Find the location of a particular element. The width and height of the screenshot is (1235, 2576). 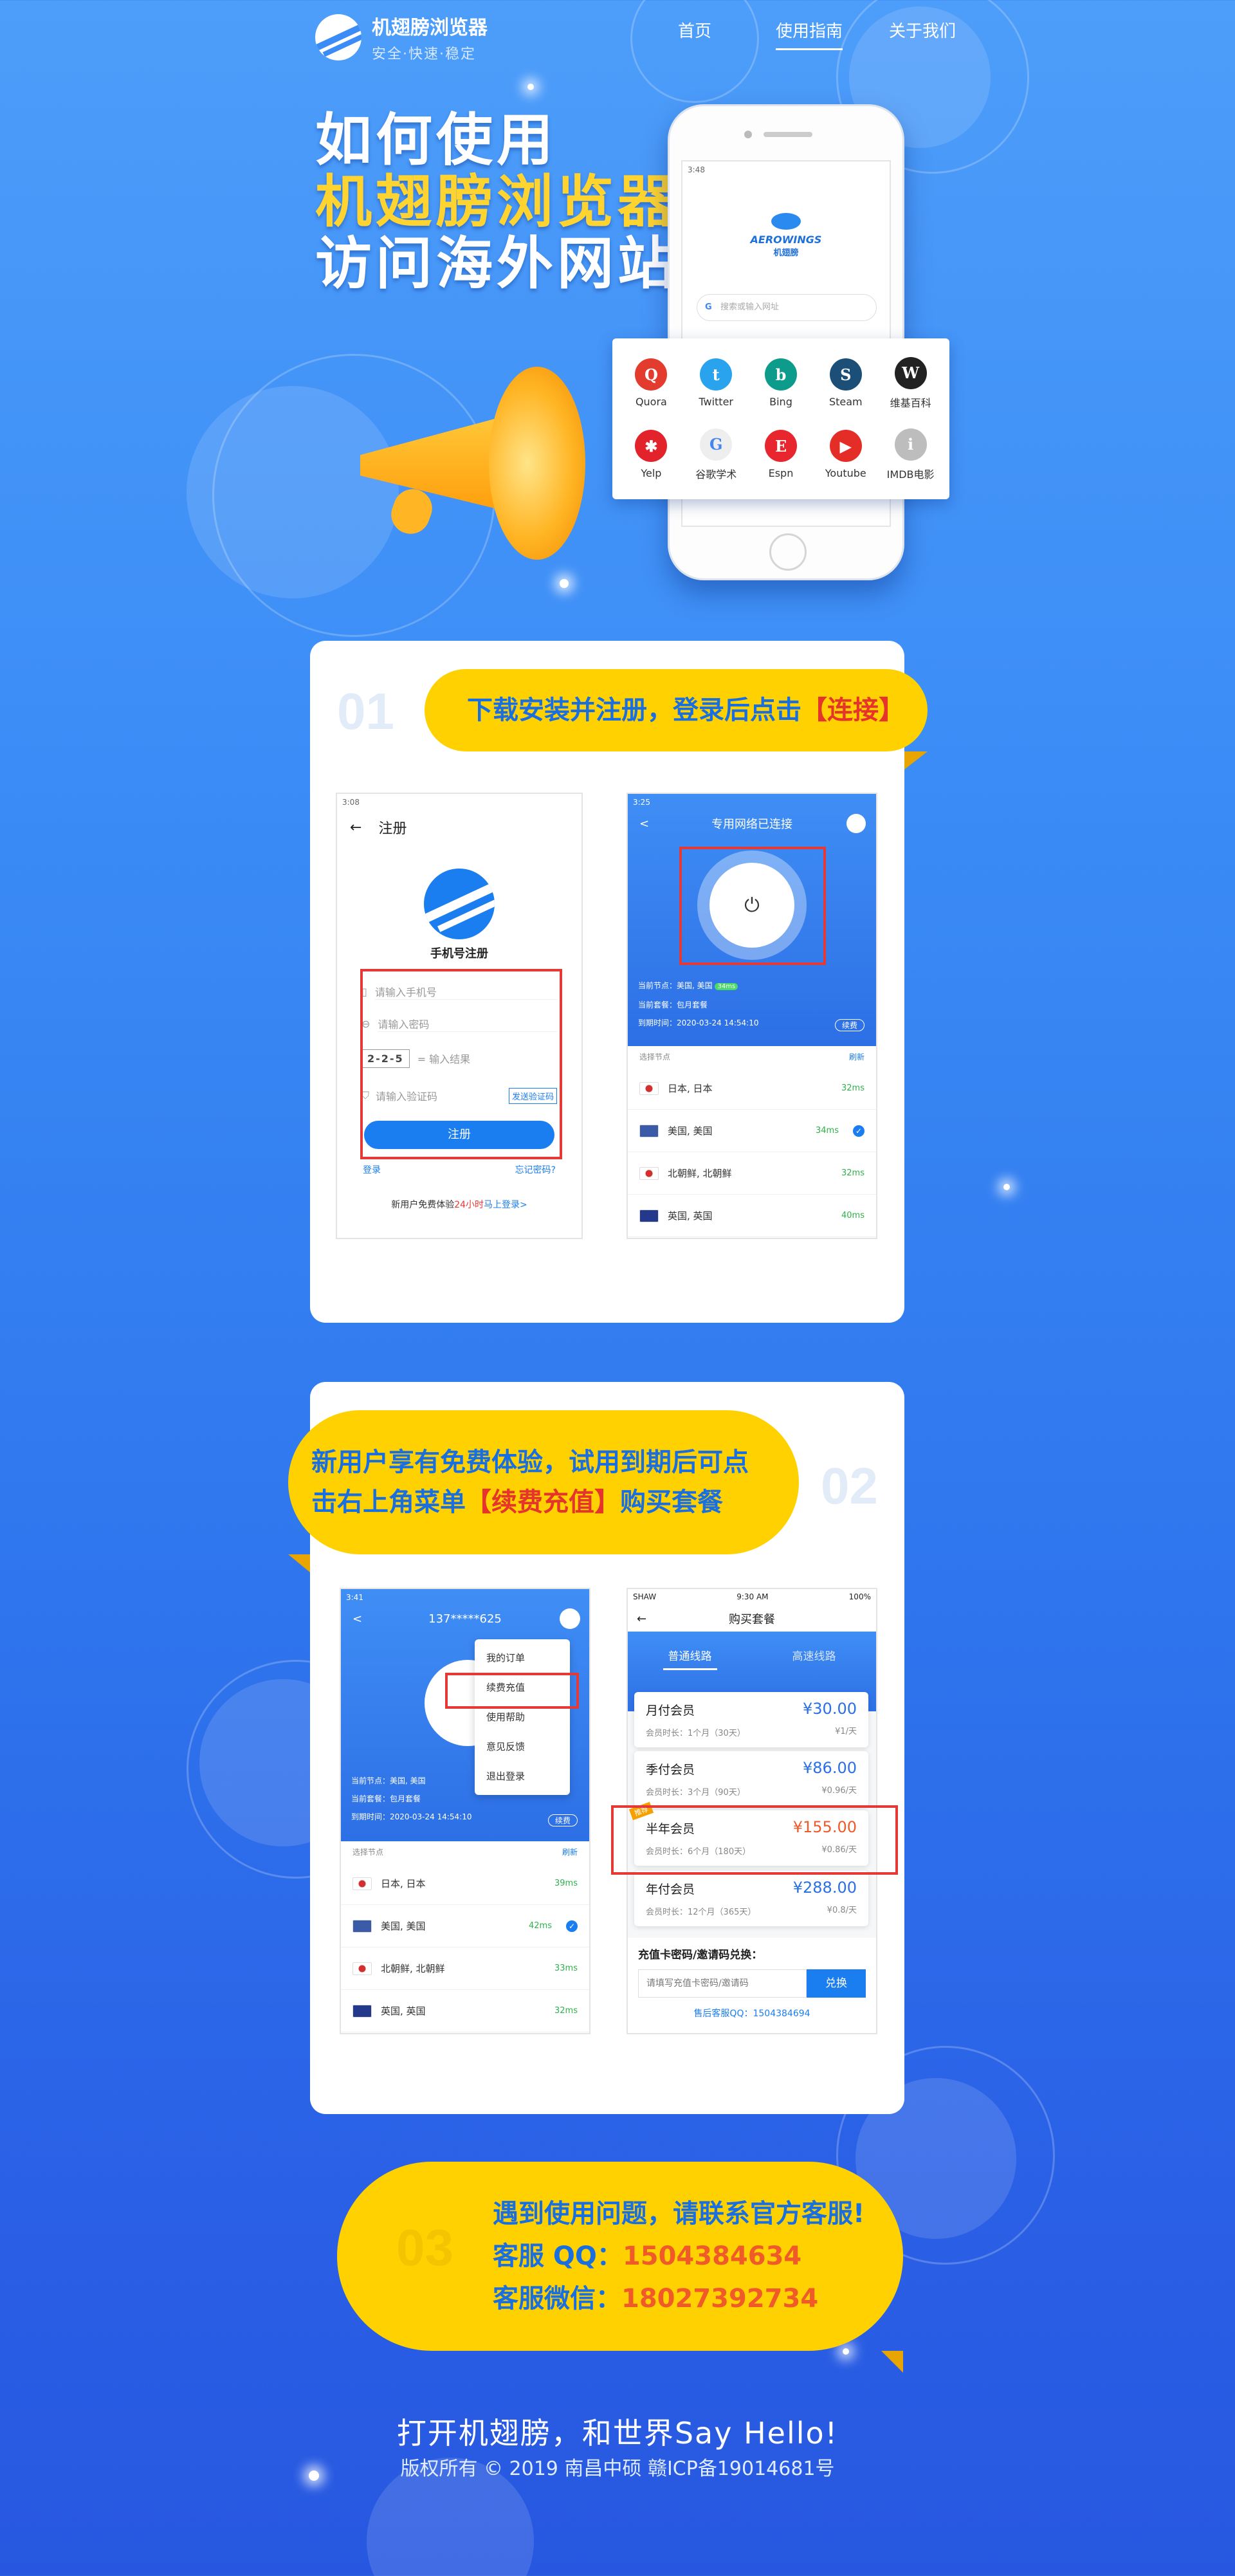

package-value: 包月套餐 is located at coordinates (692, 1004).